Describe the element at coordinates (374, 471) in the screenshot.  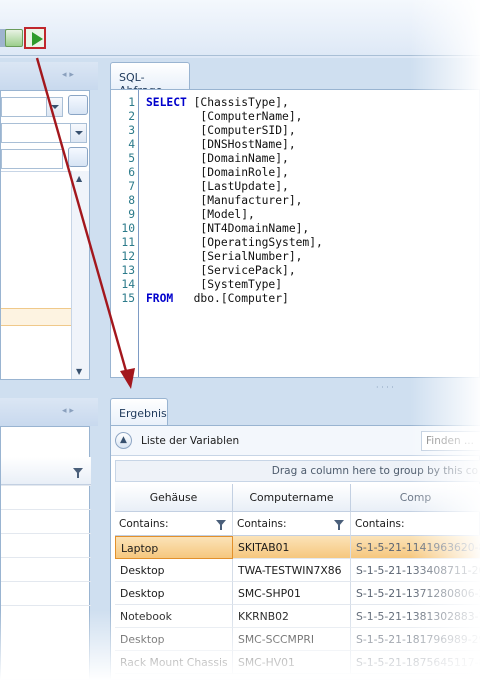
I see `group-hint: Drag a column here to group by this co` at that location.